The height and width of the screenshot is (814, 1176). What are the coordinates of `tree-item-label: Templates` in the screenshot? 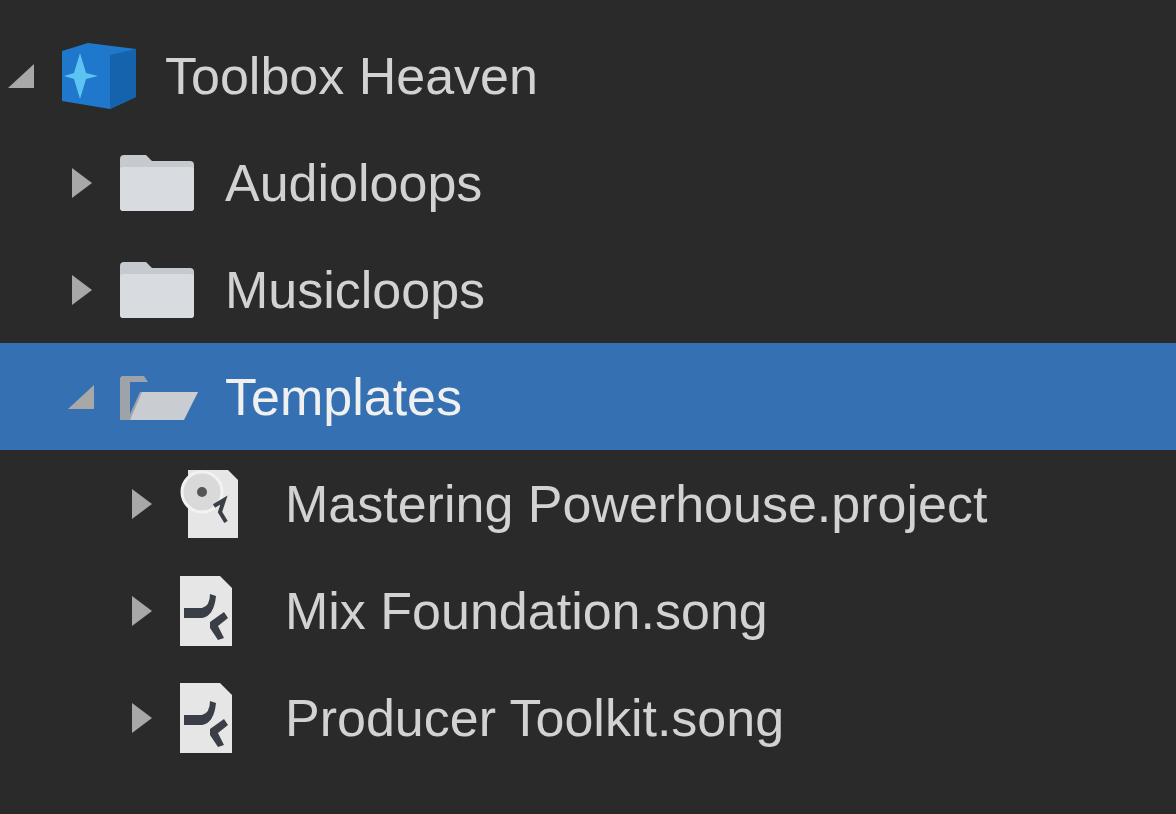 It's located at (343, 396).